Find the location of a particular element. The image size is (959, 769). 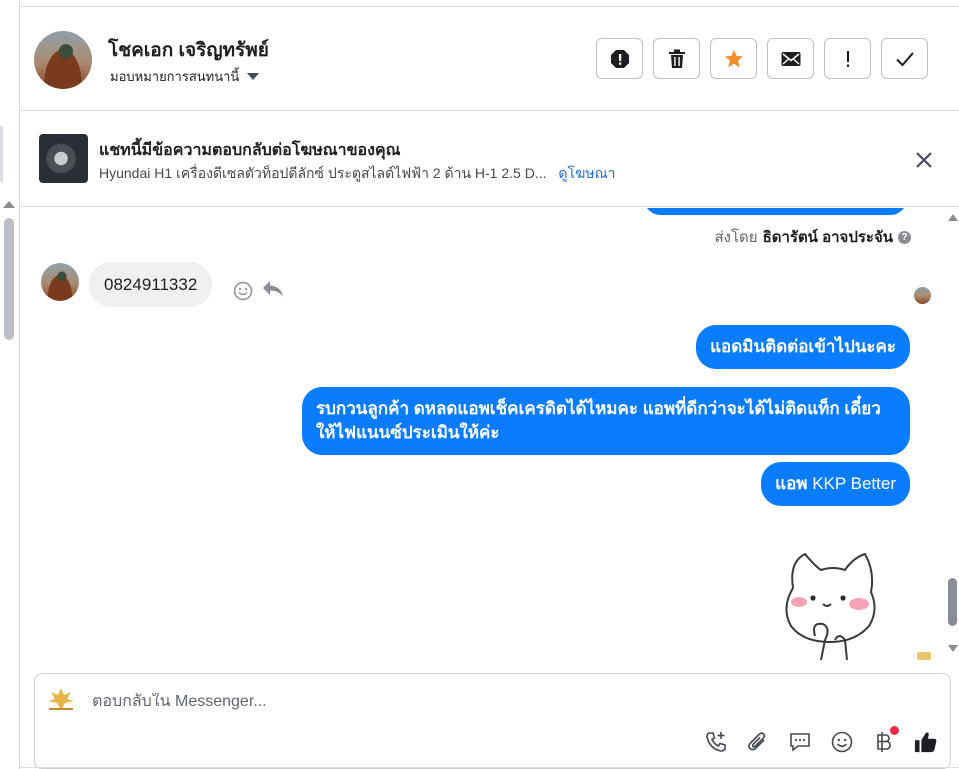

delete-button is located at coordinates (676, 58).